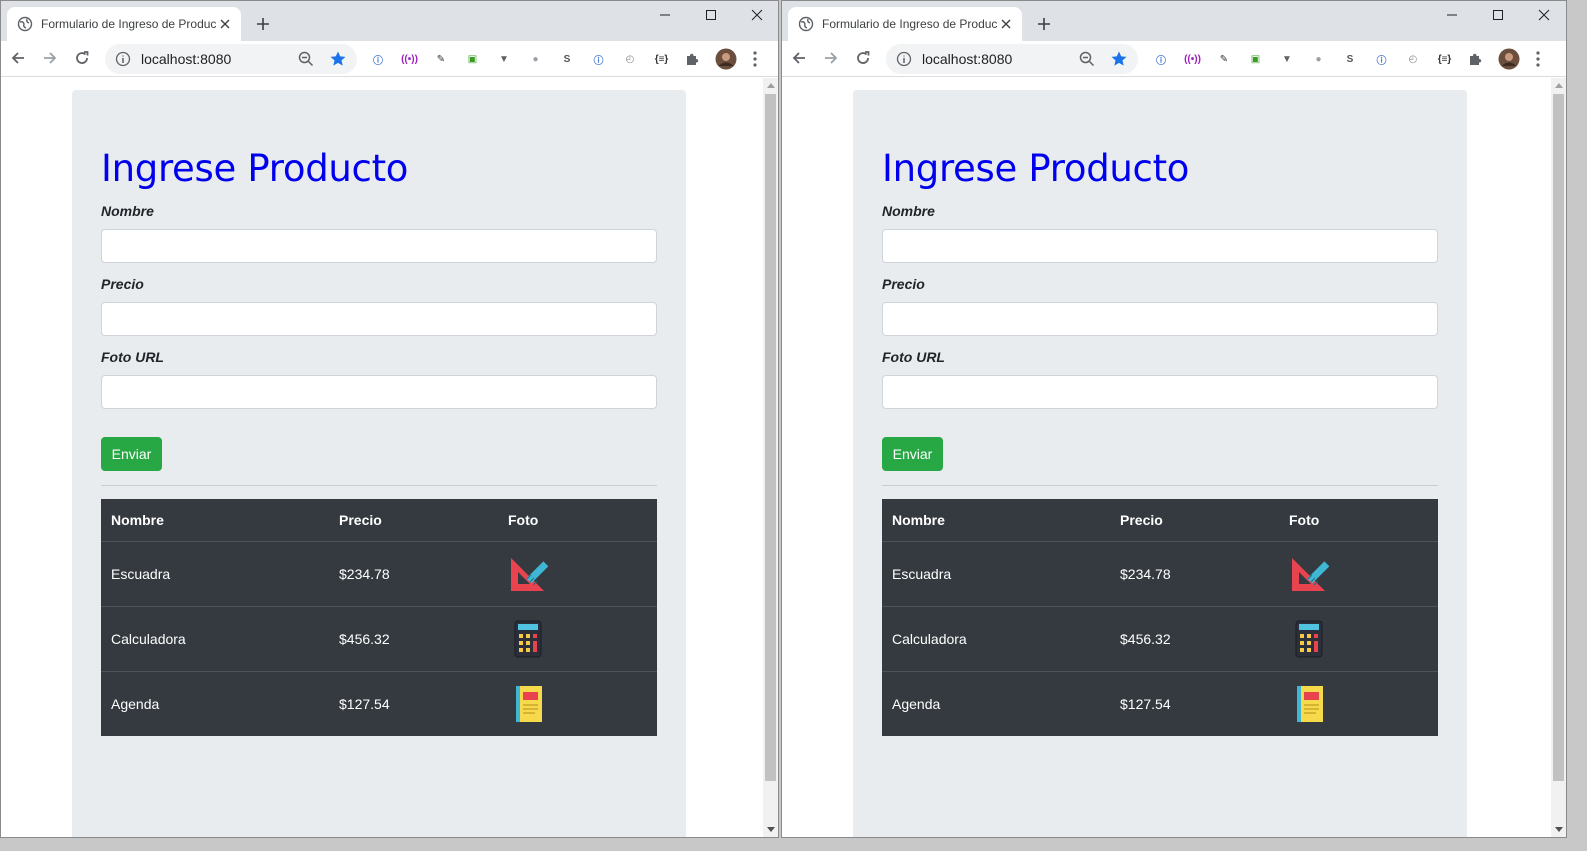 The width and height of the screenshot is (1587, 851). Describe the element at coordinates (528, 638) in the screenshot. I see `calculator-icon` at that location.